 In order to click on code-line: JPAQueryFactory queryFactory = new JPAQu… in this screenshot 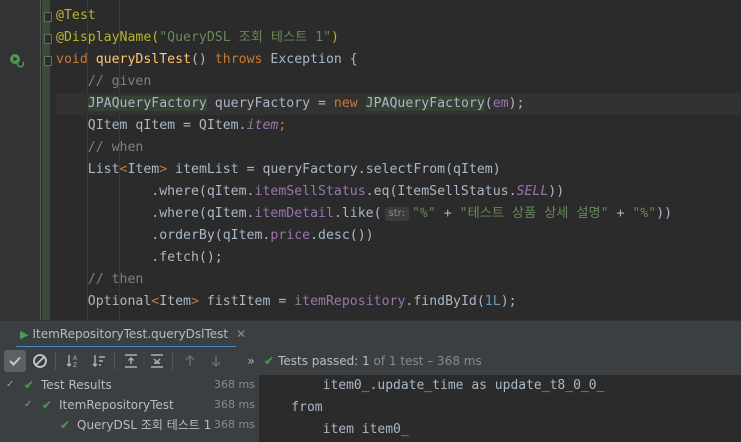, I will do `click(398, 104)`.